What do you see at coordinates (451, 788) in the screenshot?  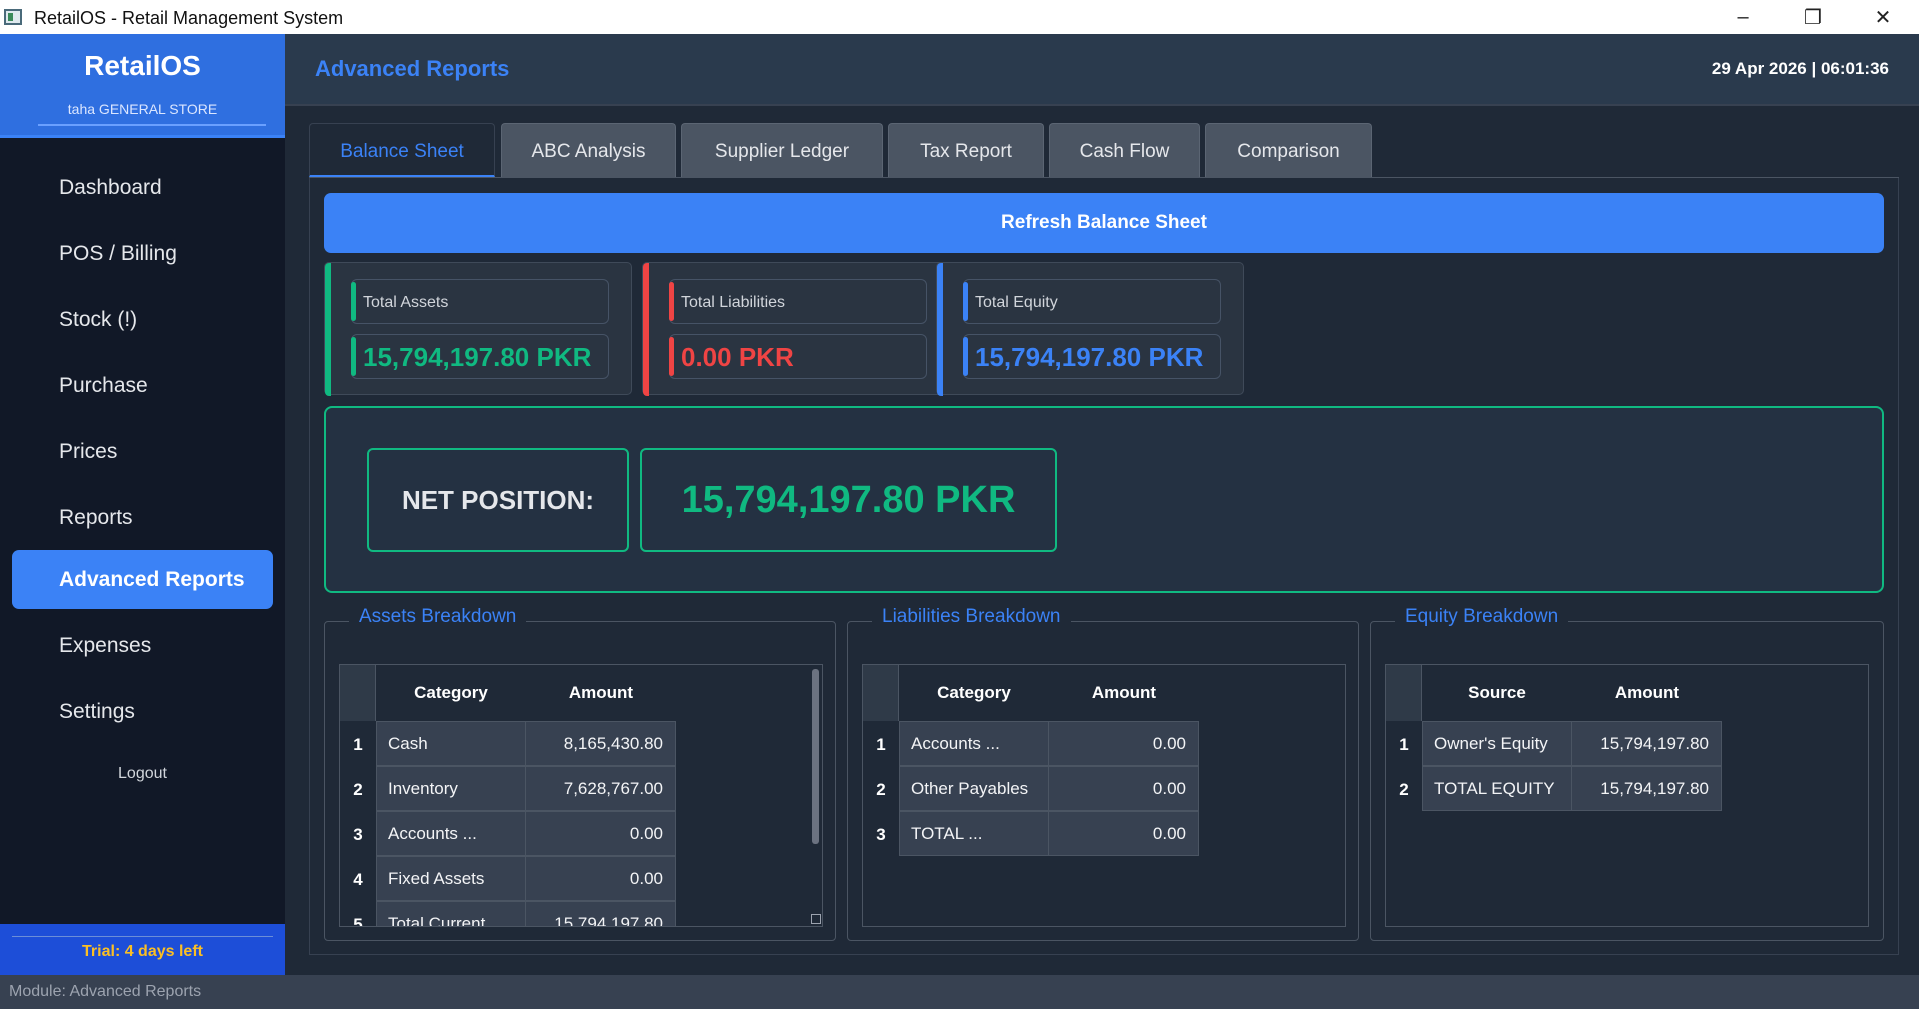 I see `table-cell-category: Inventory` at bounding box center [451, 788].